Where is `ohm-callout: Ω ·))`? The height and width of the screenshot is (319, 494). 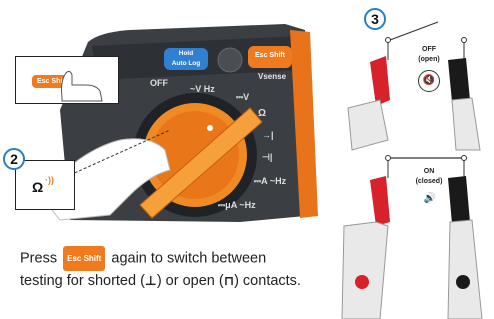
ohm-callout: Ω ·)) is located at coordinates (45, 185).